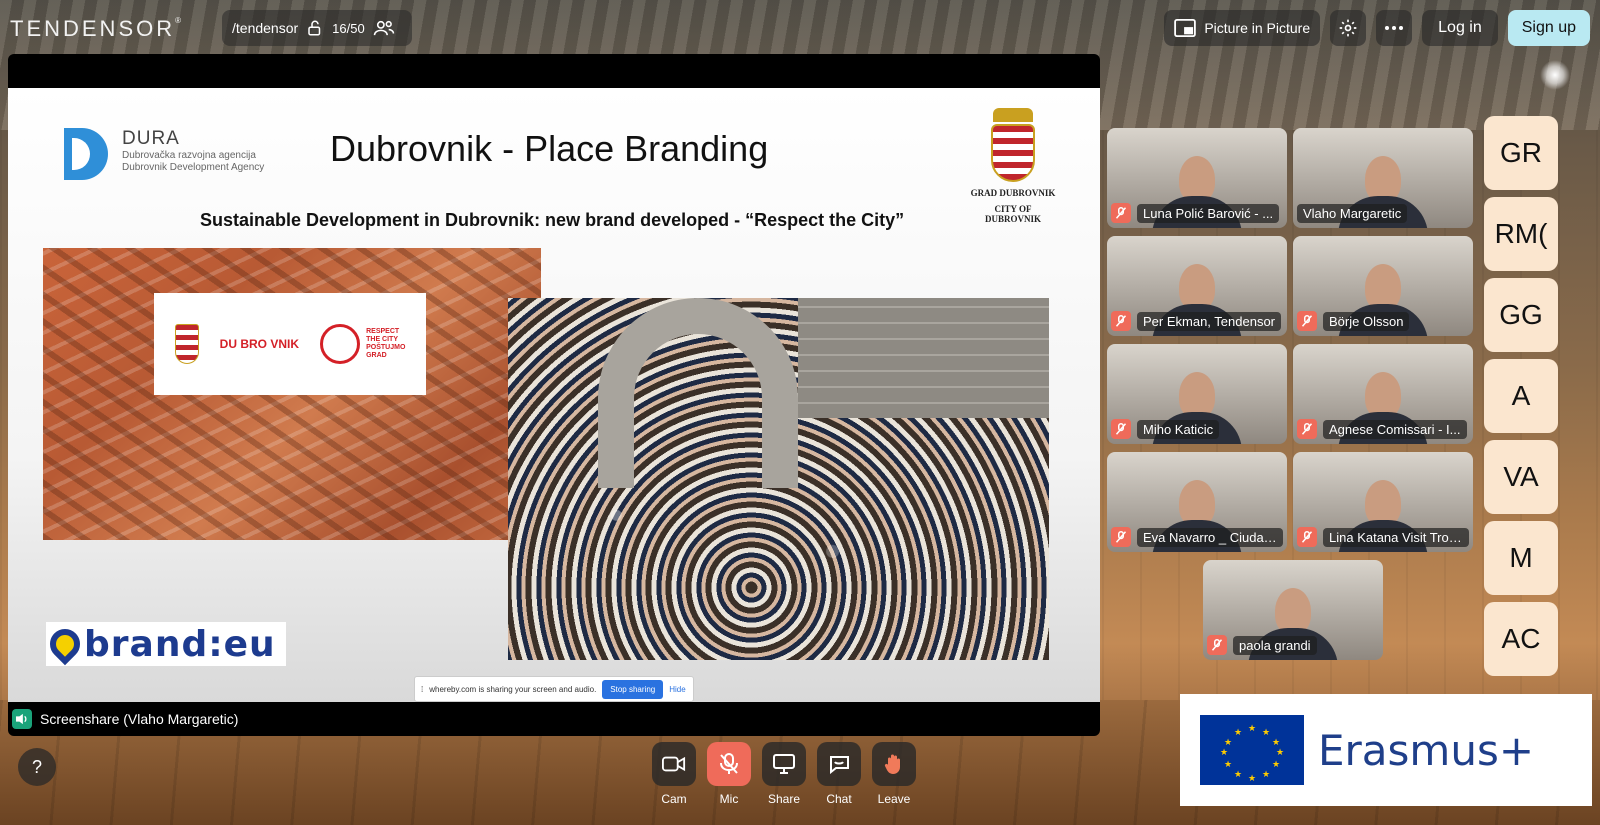 The image size is (1600, 825). Describe the element at coordinates (1252, 750) in the screenshot. I see `eu-flag-icon: ★ ★ ★ ★ ★ ★ ★ ★ ★ ★ ★ ★` at that location.